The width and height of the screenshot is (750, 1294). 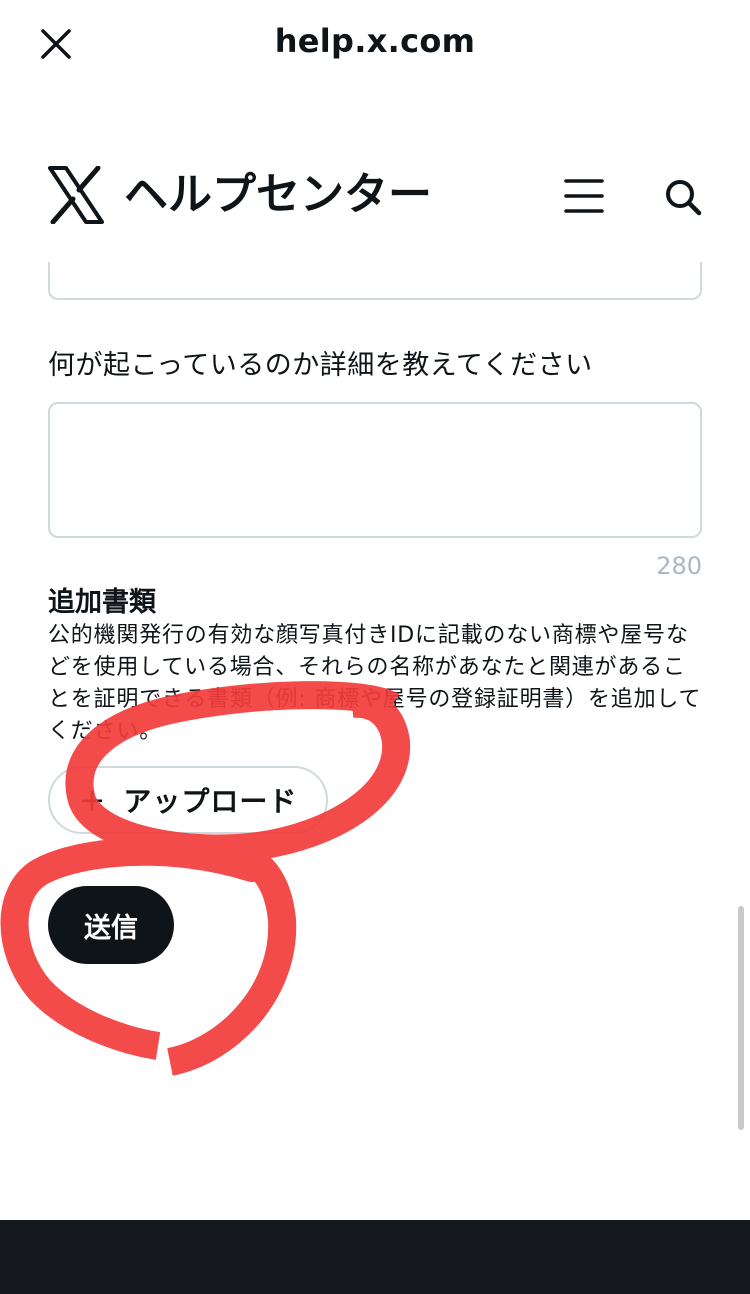 What do you see at coordinates (102, 602) in the screenshot?
I see `attachments-title: 追加書類` at bounding box center [102, 602].